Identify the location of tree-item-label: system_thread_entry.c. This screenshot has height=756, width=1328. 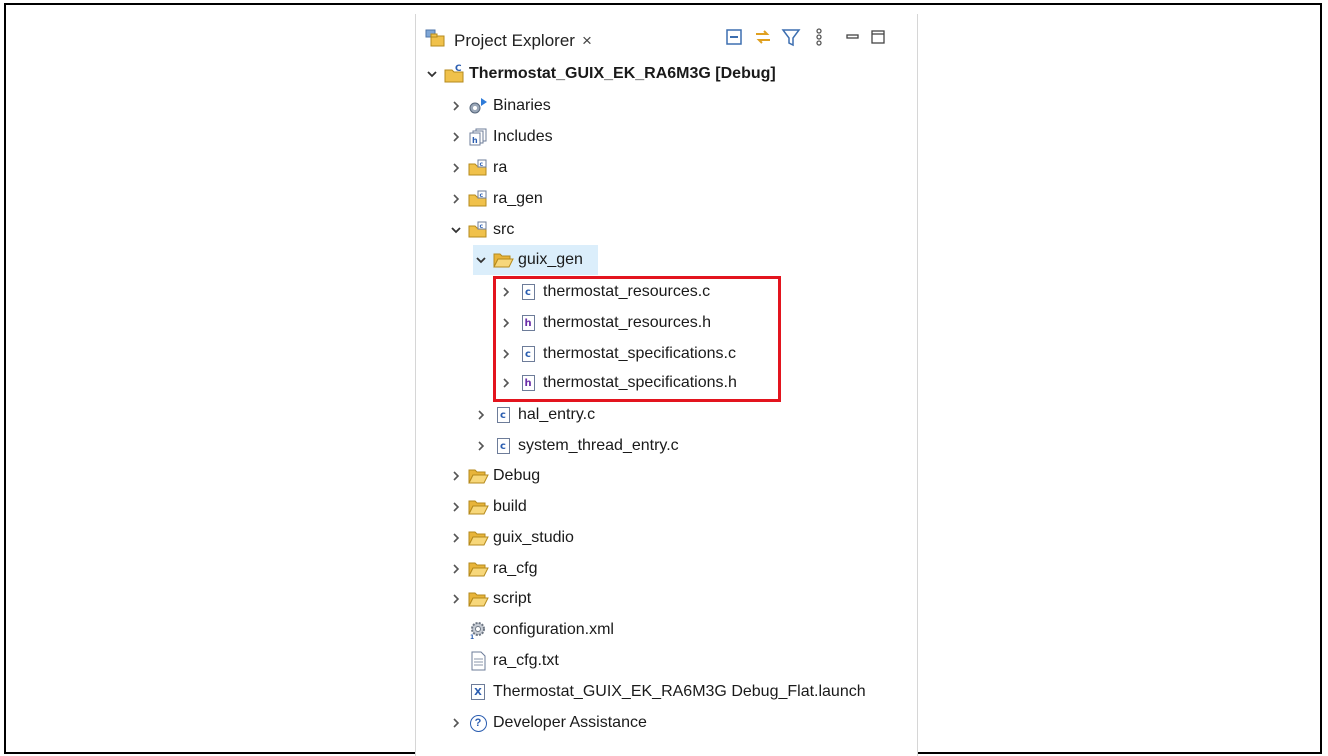
(598, 445).